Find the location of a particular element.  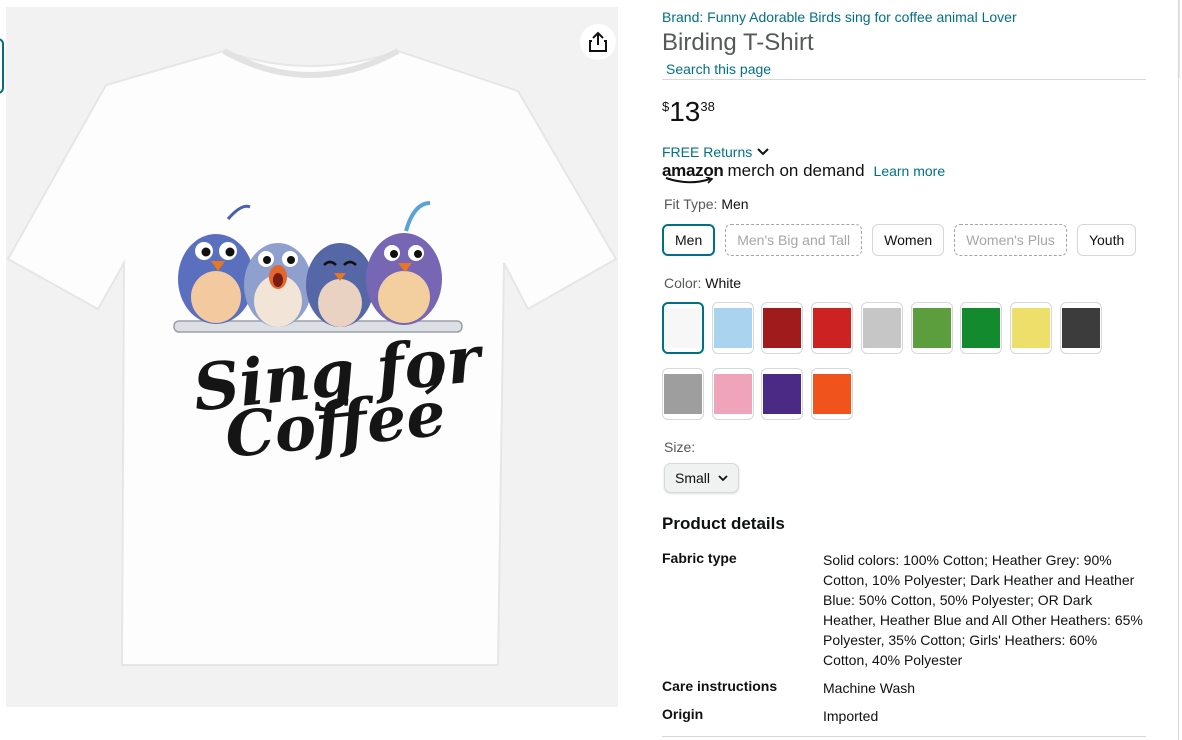

side-panel-edge is located at coordinates (1180, 370).